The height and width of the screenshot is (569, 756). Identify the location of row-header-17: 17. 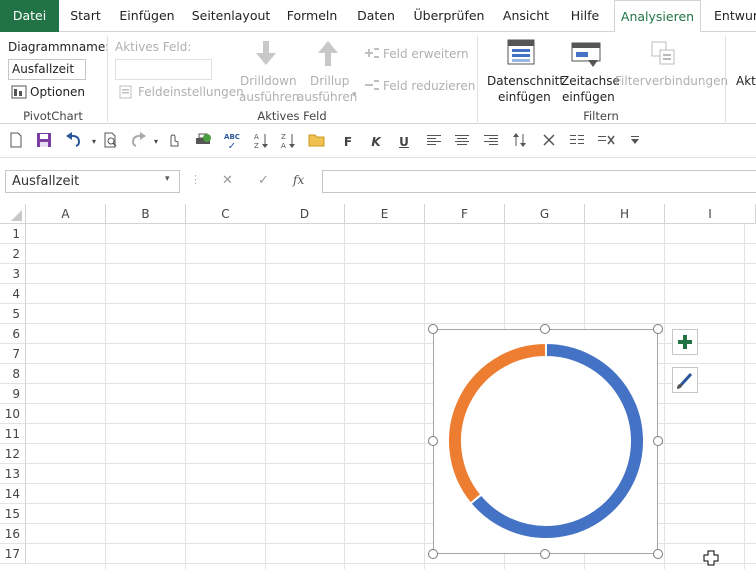
(13, 554).